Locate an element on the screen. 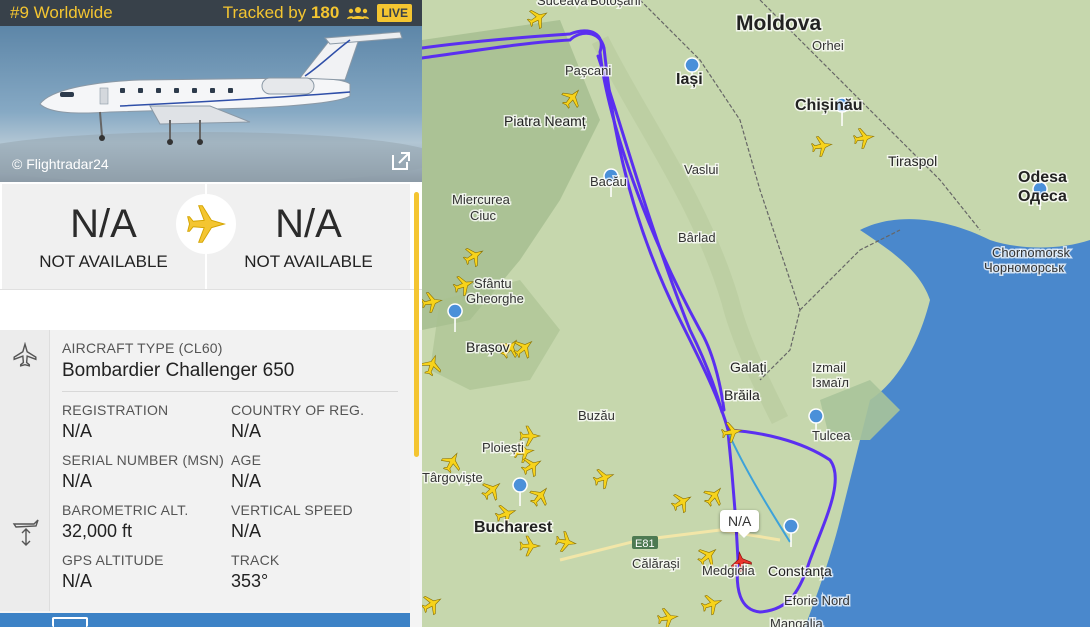 Image resolution: width=1090 pixels, height=627 pixels. map-label-eforie: Eforie Nord is located at coordinates (817, 600).